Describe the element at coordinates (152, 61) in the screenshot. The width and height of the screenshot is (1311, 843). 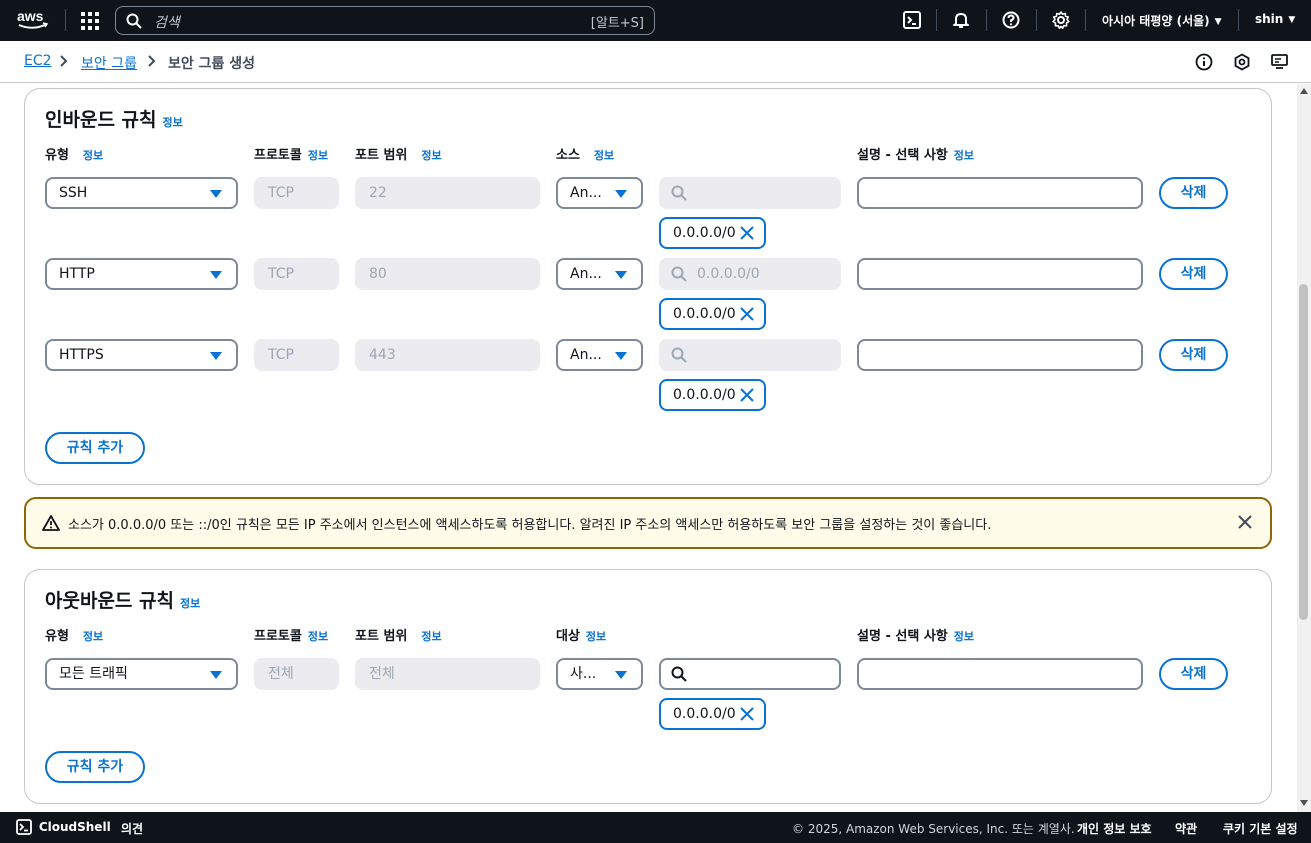
I see `chevron-right-icon` at that location.